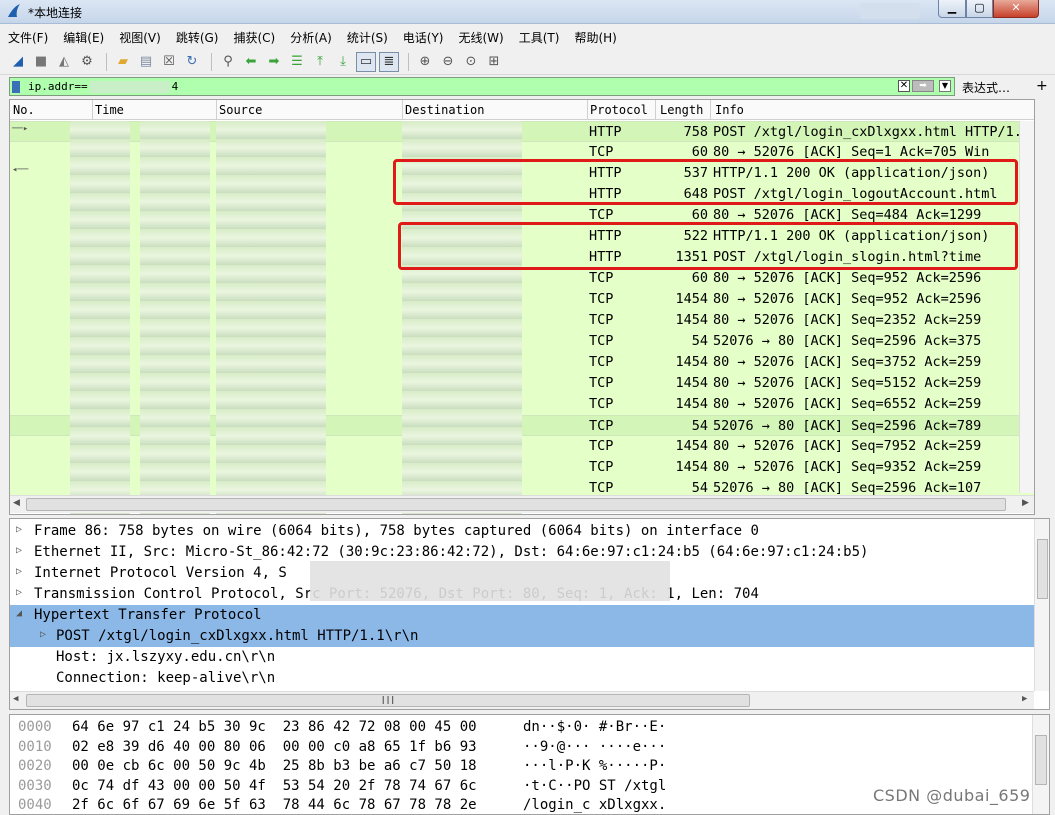  I want to click on maximize-button: ▢, so click(979, 9).